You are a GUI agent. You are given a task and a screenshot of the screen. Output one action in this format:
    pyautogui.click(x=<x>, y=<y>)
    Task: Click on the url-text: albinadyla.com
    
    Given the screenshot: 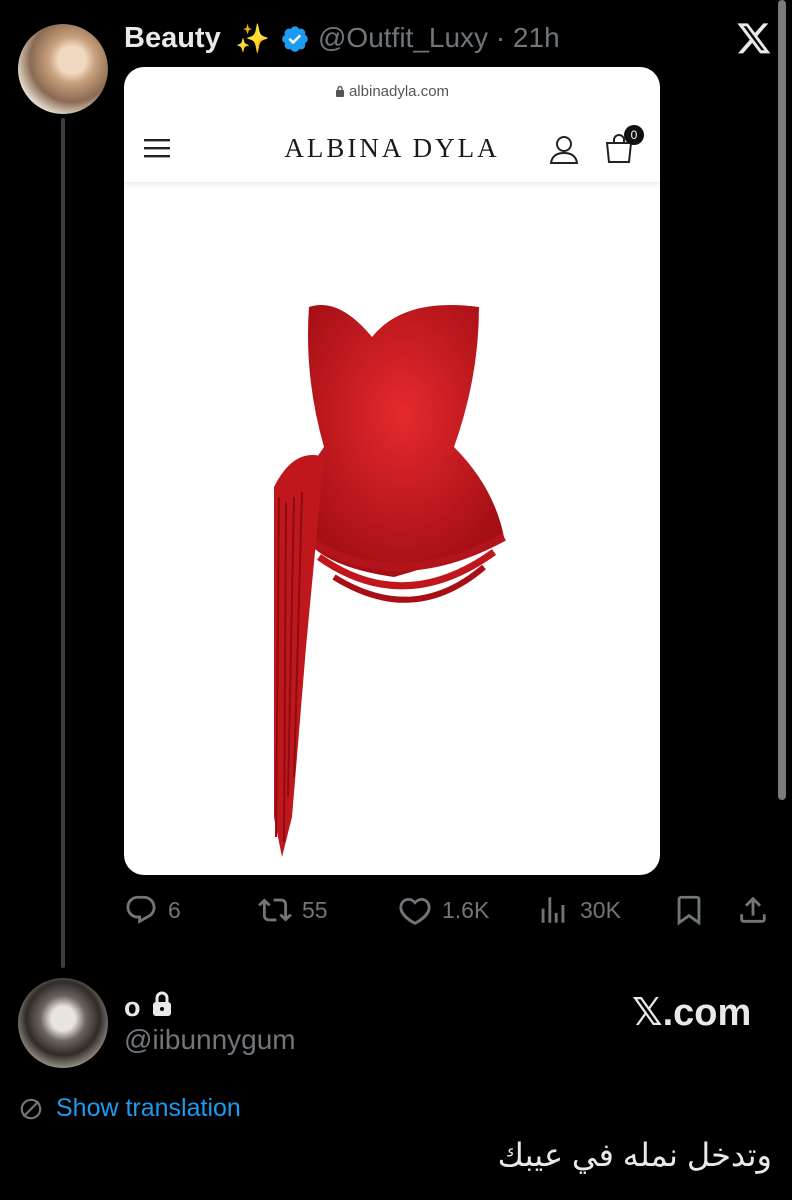 What is the action you would take?
    pyautogui.click(x=399, y=91)
    